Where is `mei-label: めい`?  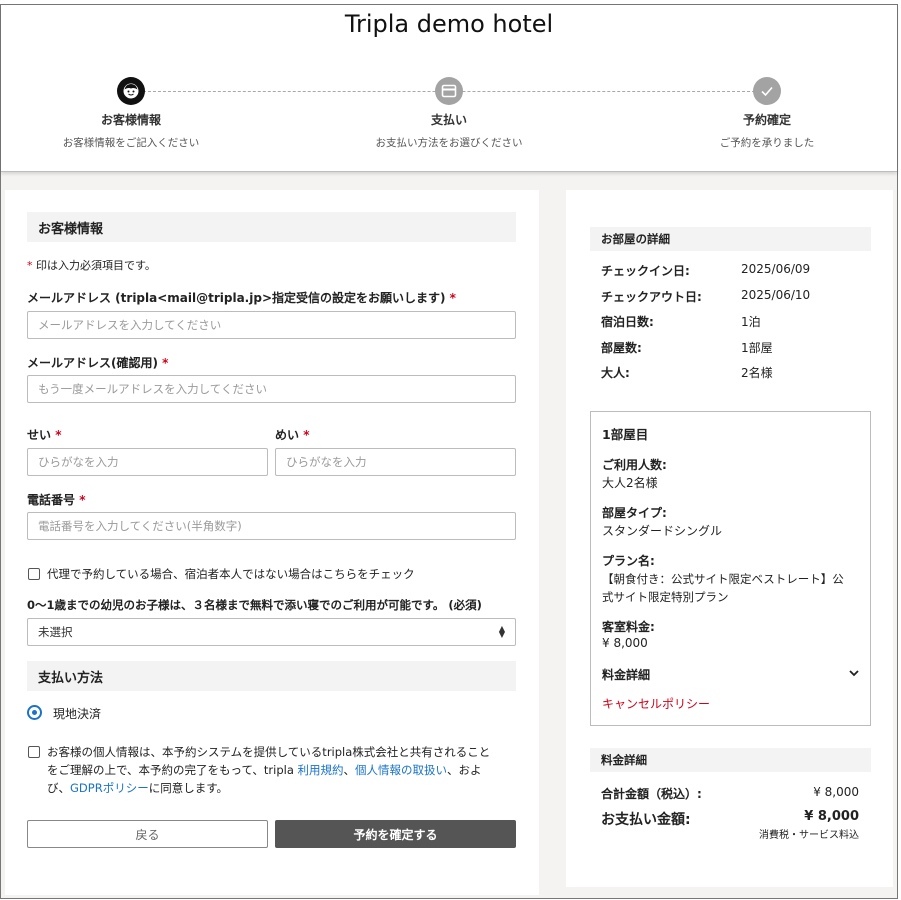
mei-label: めい is located at coordinates (287, 435).